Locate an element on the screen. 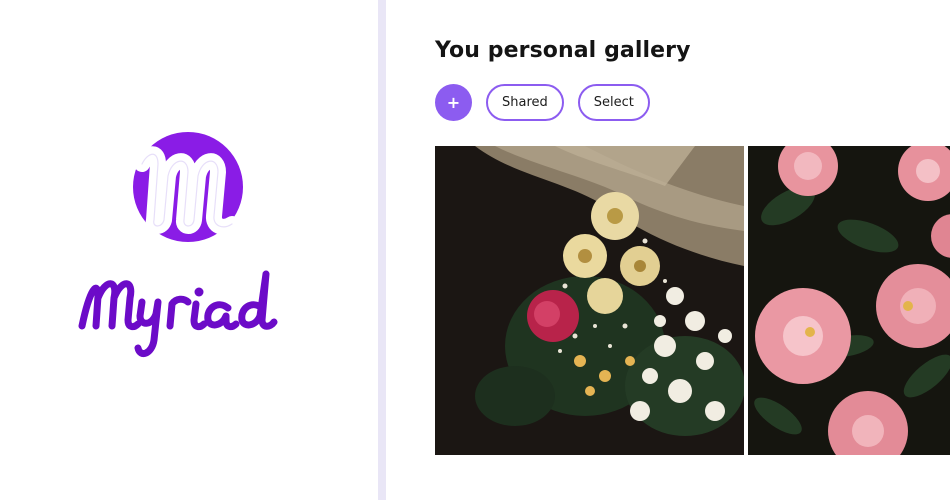 Image resolution: width=950 pixels, height=500 pixels. camellia-image is located at coordinates (849, 300).